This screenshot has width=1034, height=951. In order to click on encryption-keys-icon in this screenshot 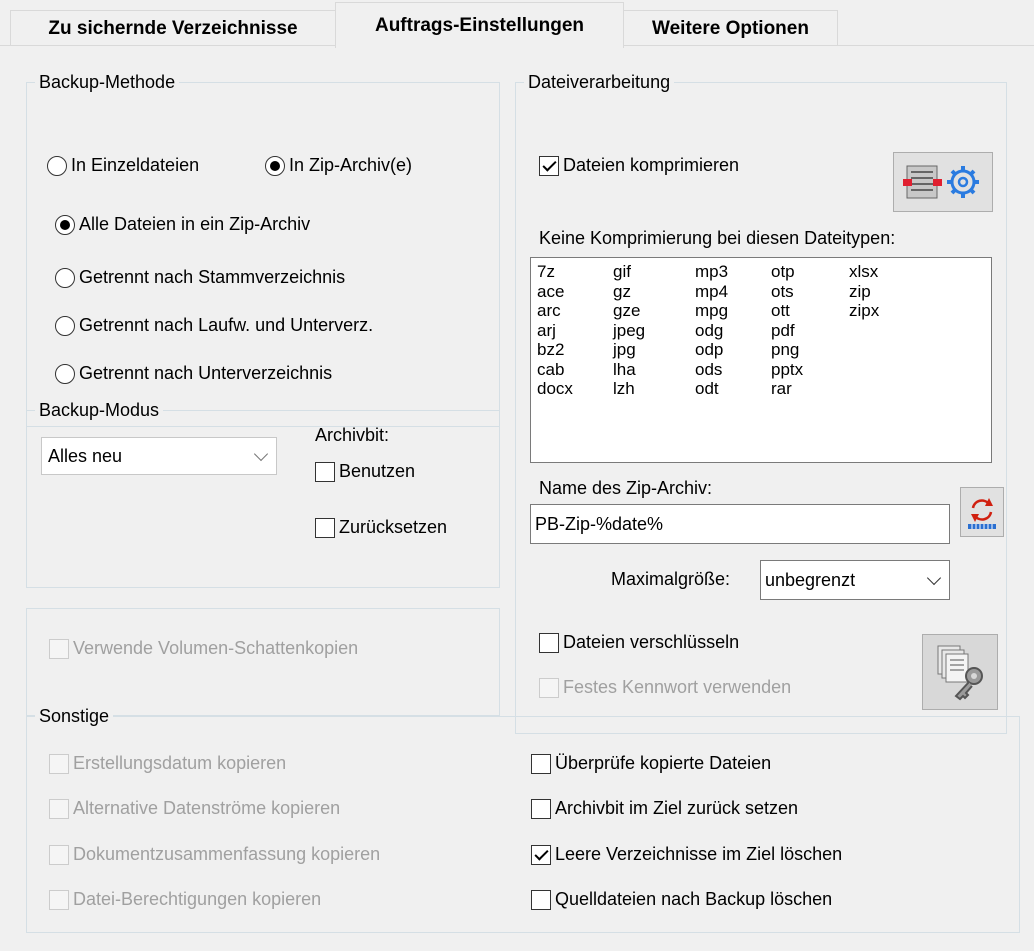, I will do `click(960, 673)`.